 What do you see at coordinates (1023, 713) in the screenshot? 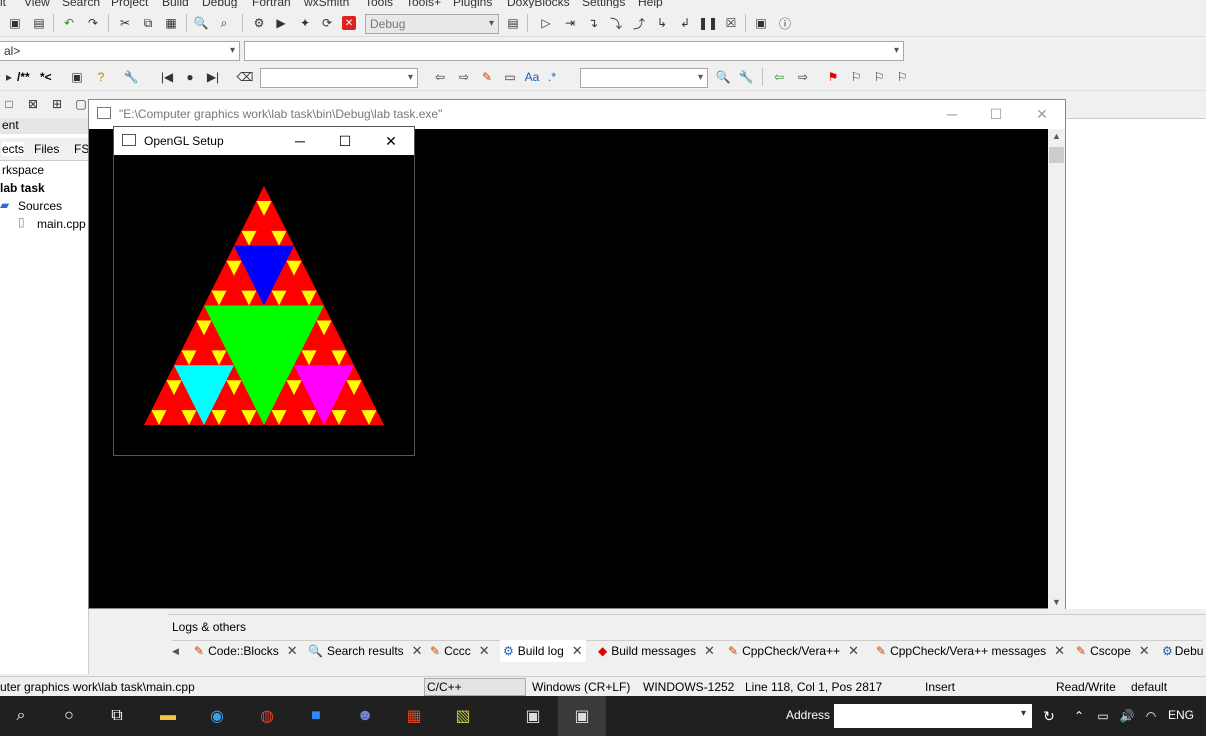
I see `chevron-down-icon: ▾` at bounding box center [1023, 713].